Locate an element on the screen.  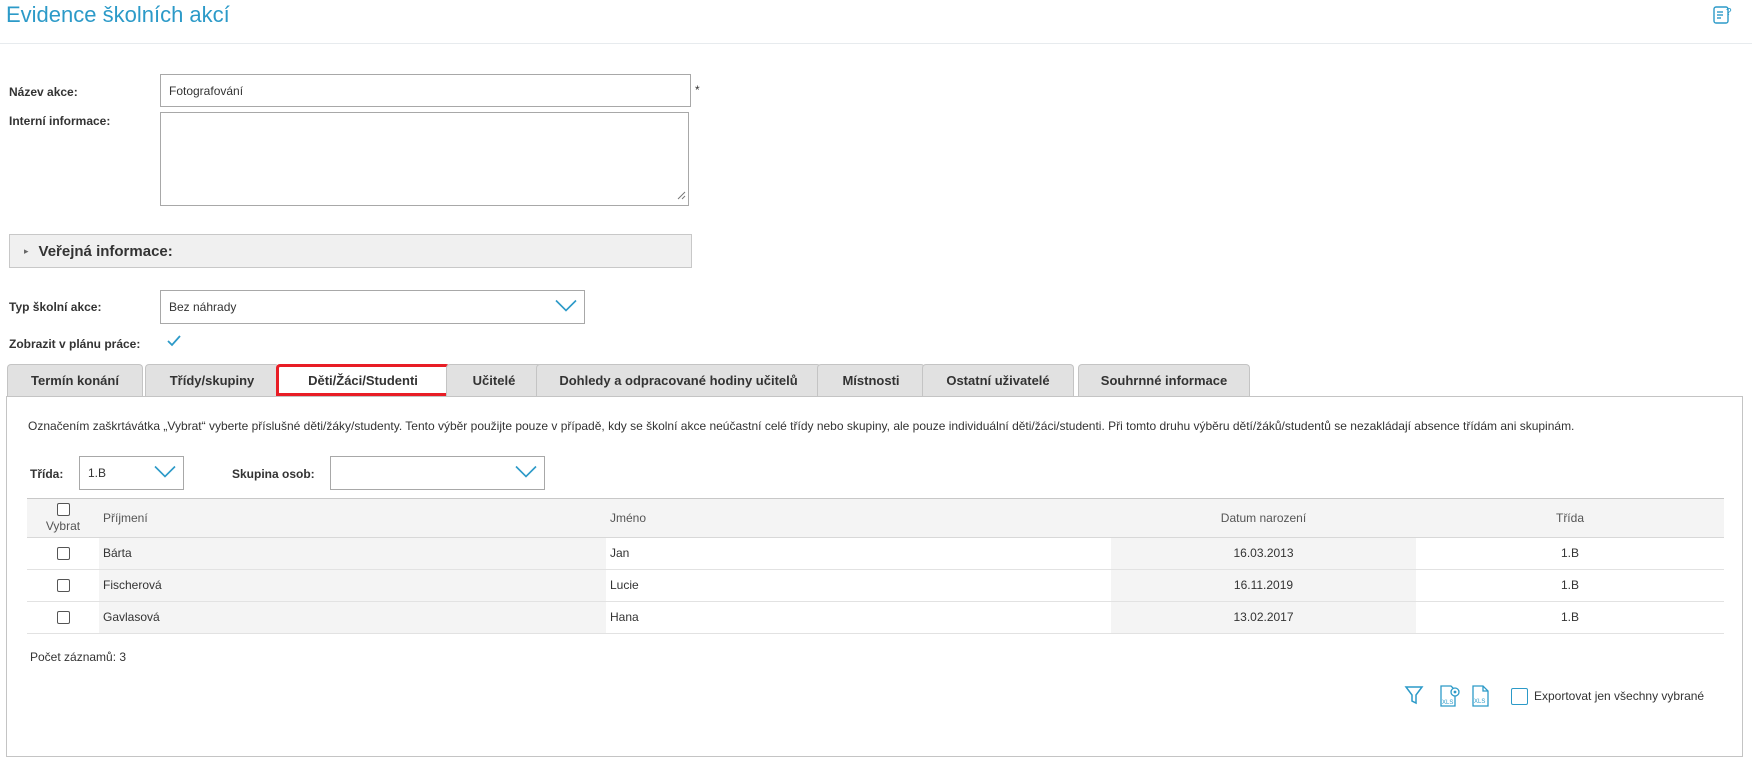
column-header-class: Třída is located at coordinates (1570, 518).